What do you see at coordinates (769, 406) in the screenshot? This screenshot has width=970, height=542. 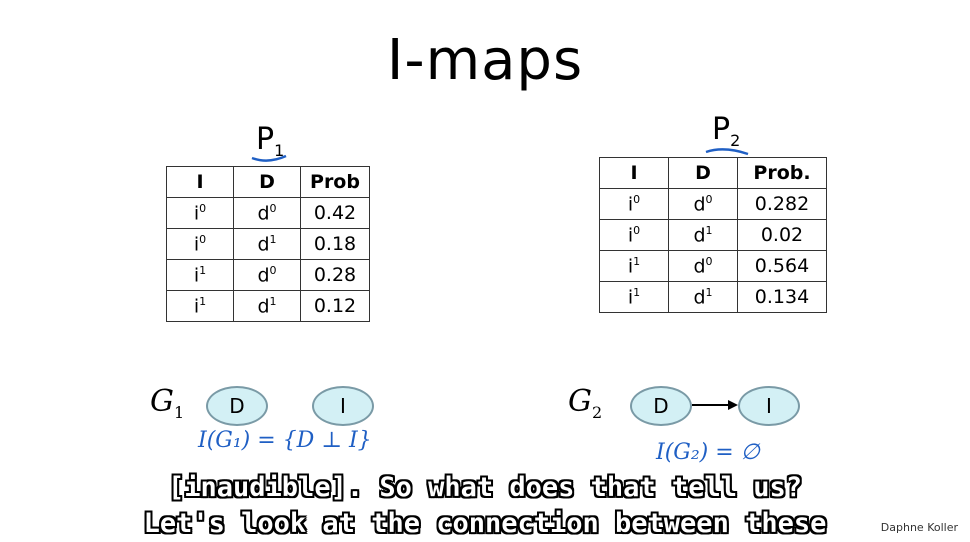 I see `g2-node-i: I` at bounding box center [769, 406].